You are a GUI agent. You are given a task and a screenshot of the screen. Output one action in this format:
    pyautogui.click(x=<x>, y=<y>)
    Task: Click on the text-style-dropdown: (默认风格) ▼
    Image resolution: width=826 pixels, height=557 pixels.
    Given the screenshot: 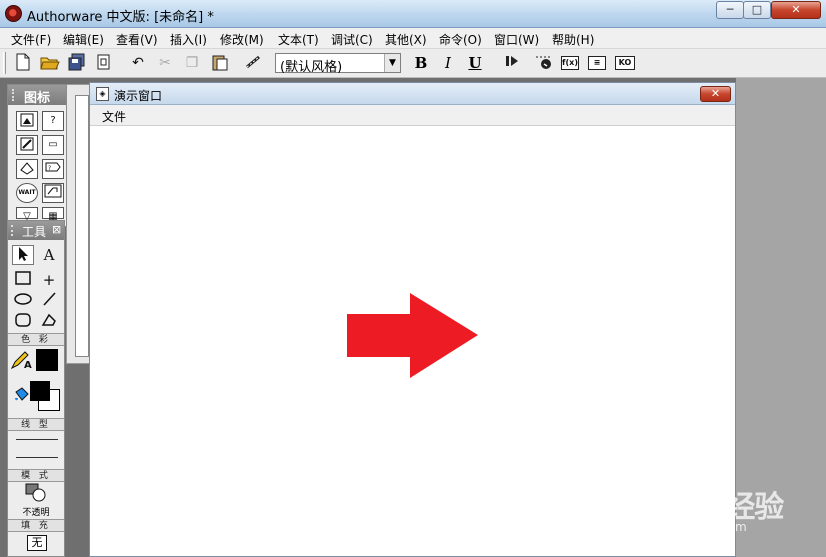 What is the action you would take?
    pyautogui.click(x=338, y=64)
    